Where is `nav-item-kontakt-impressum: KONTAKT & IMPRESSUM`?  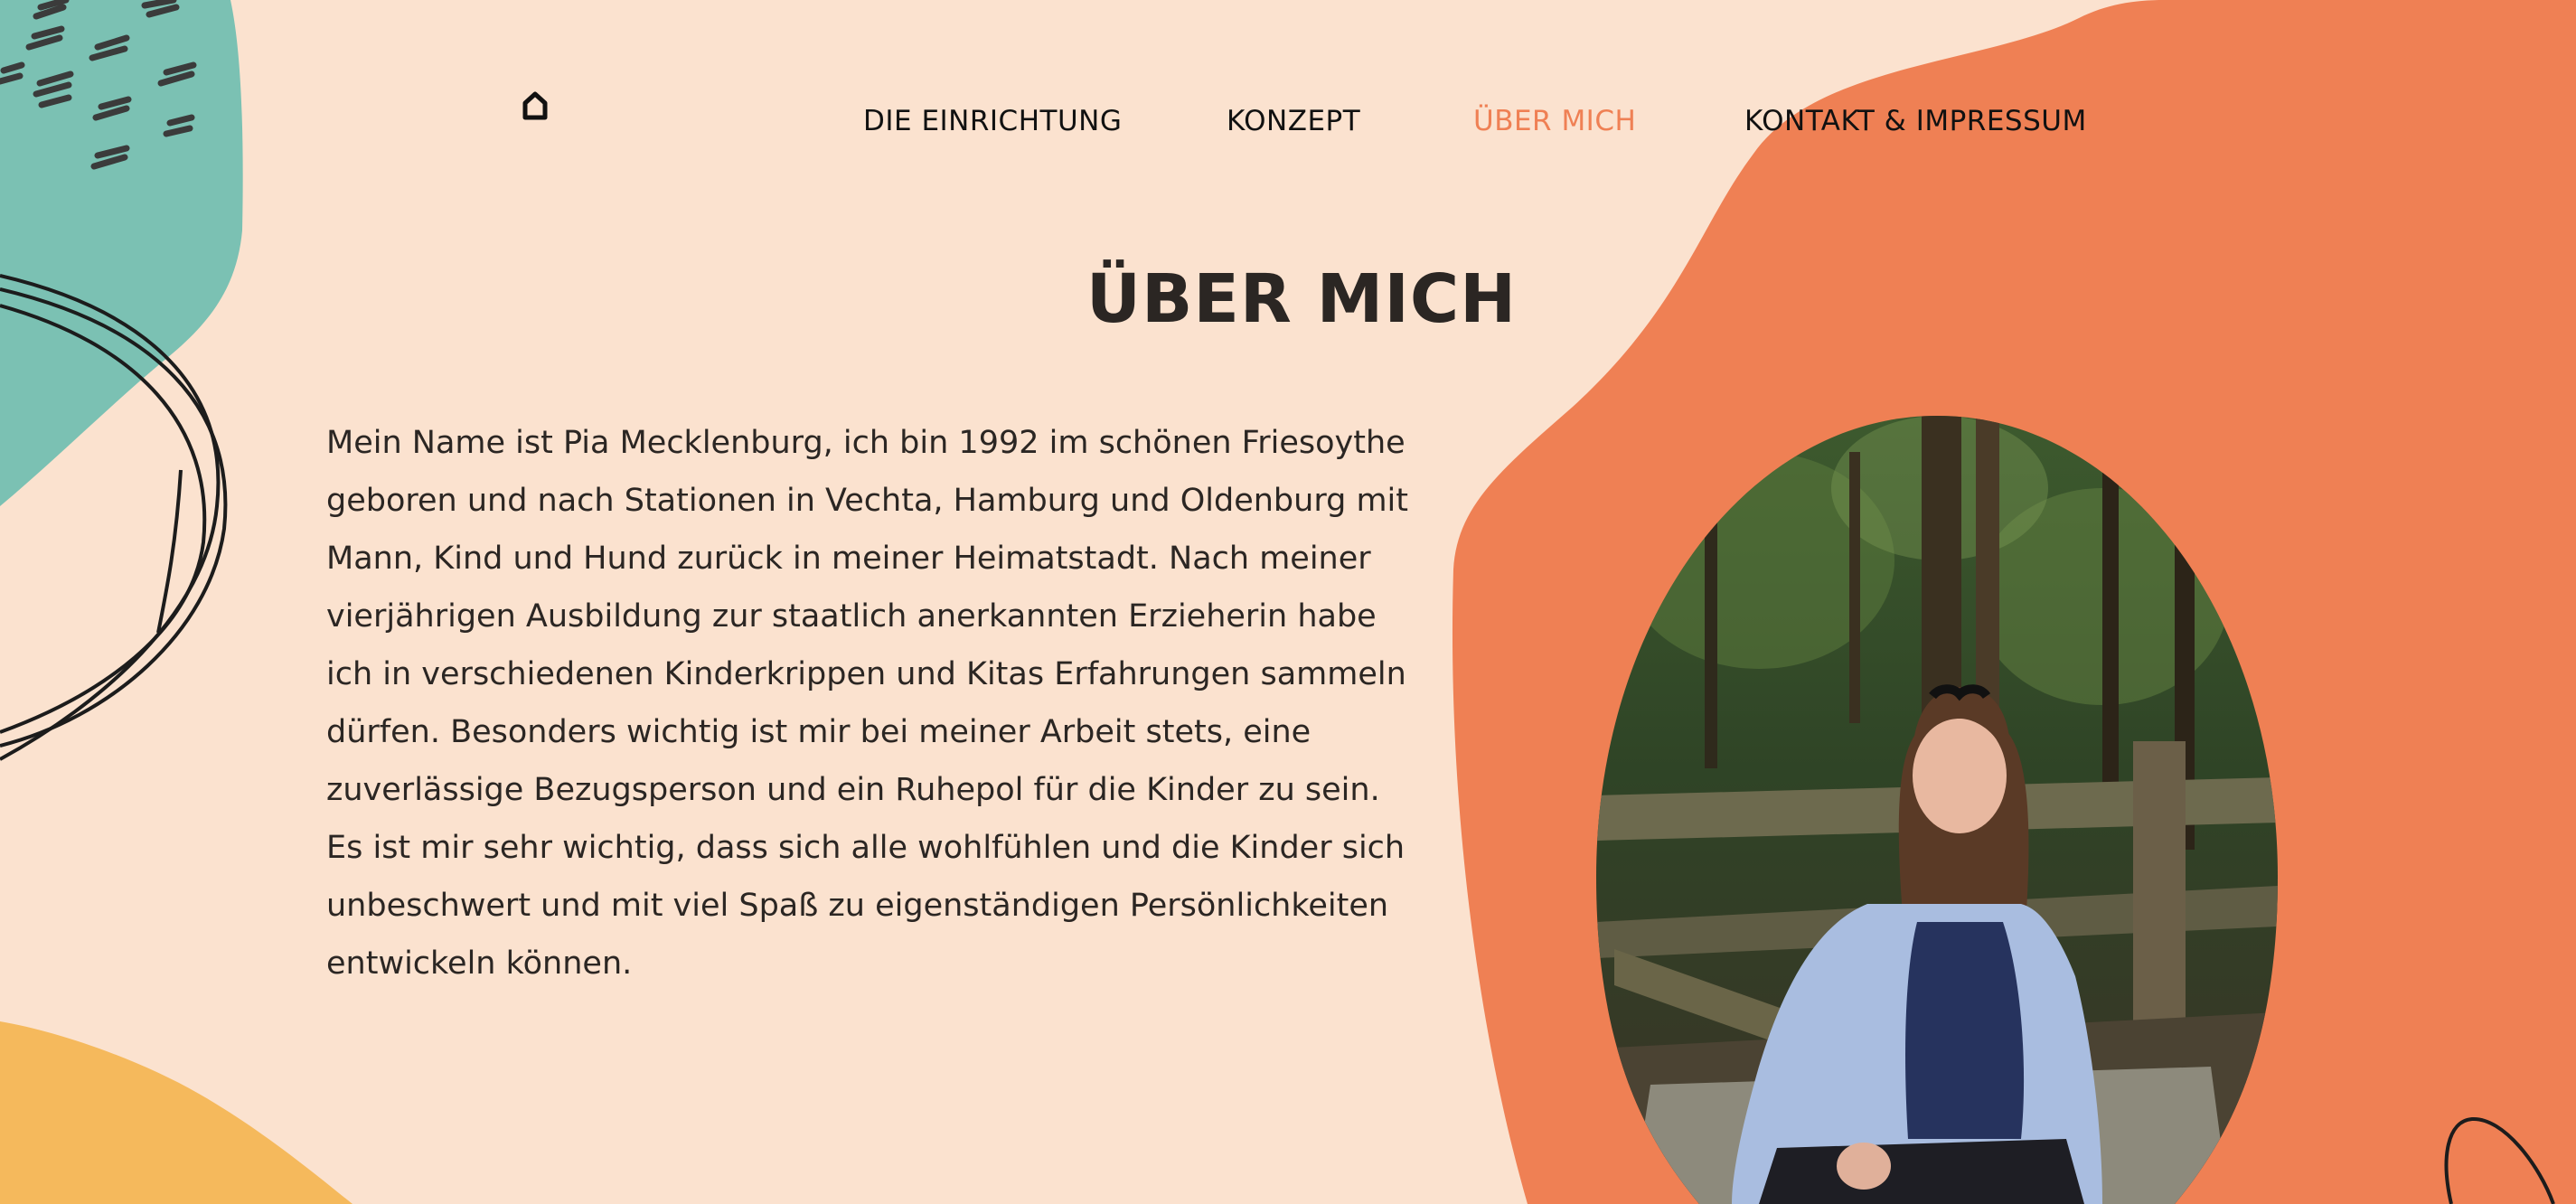 nav-item-kontakt-impressum: KONTAKT & IMPRESSUM is located at coordinates (1916, 121).